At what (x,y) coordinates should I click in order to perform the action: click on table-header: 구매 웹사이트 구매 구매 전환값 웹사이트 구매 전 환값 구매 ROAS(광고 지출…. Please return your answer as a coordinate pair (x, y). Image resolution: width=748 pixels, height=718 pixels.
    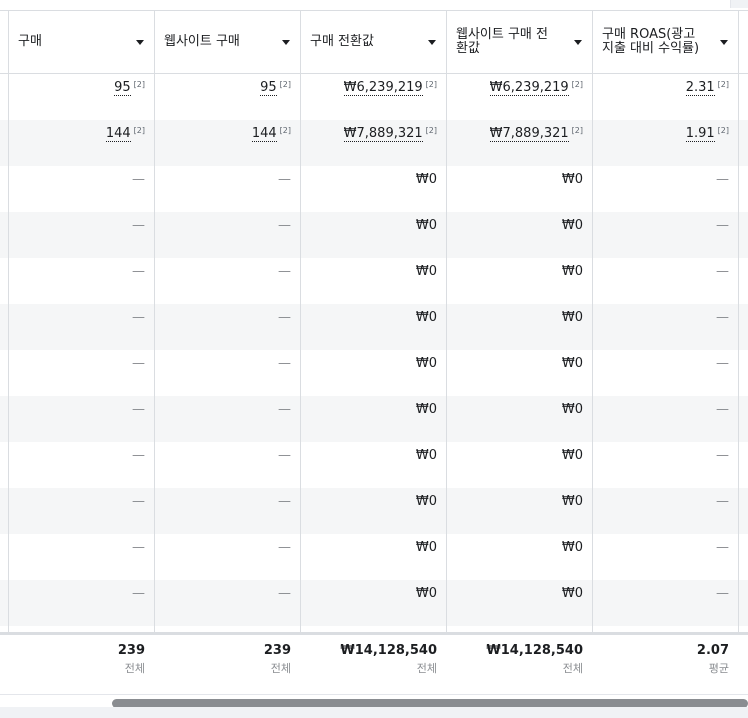
    Looking at the image, I should click on (374, 42).